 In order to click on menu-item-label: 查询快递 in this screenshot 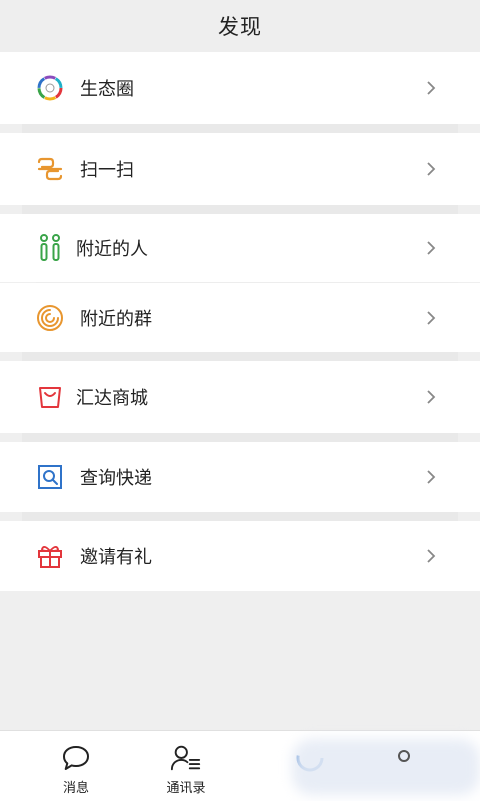, I will do `click(116, 478)`.